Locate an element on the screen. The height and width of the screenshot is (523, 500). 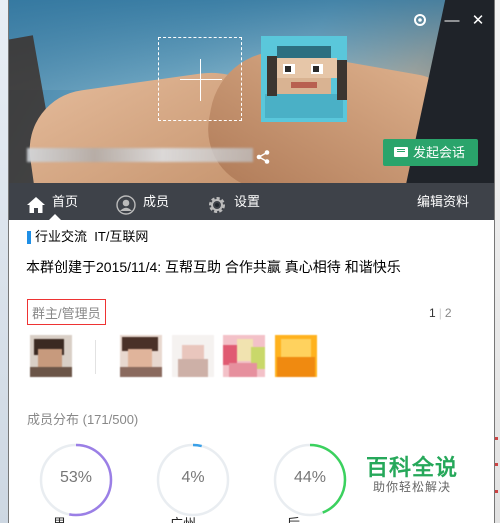
group-name-blurred is located at coordinates (140, 155).